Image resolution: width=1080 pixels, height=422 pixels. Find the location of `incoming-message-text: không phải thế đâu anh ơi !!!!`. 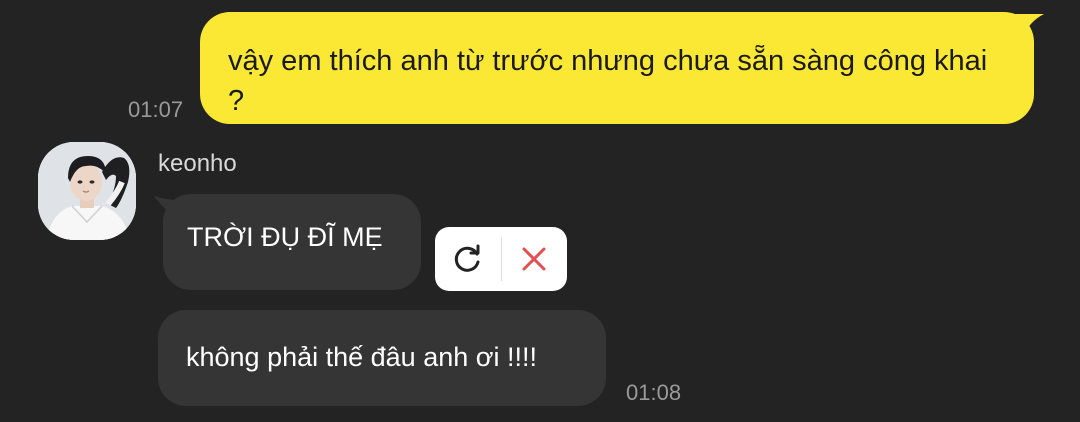

incoming-message-text: không phải thế đâu anh ơi !!!! is located at coordinates (361, 357).